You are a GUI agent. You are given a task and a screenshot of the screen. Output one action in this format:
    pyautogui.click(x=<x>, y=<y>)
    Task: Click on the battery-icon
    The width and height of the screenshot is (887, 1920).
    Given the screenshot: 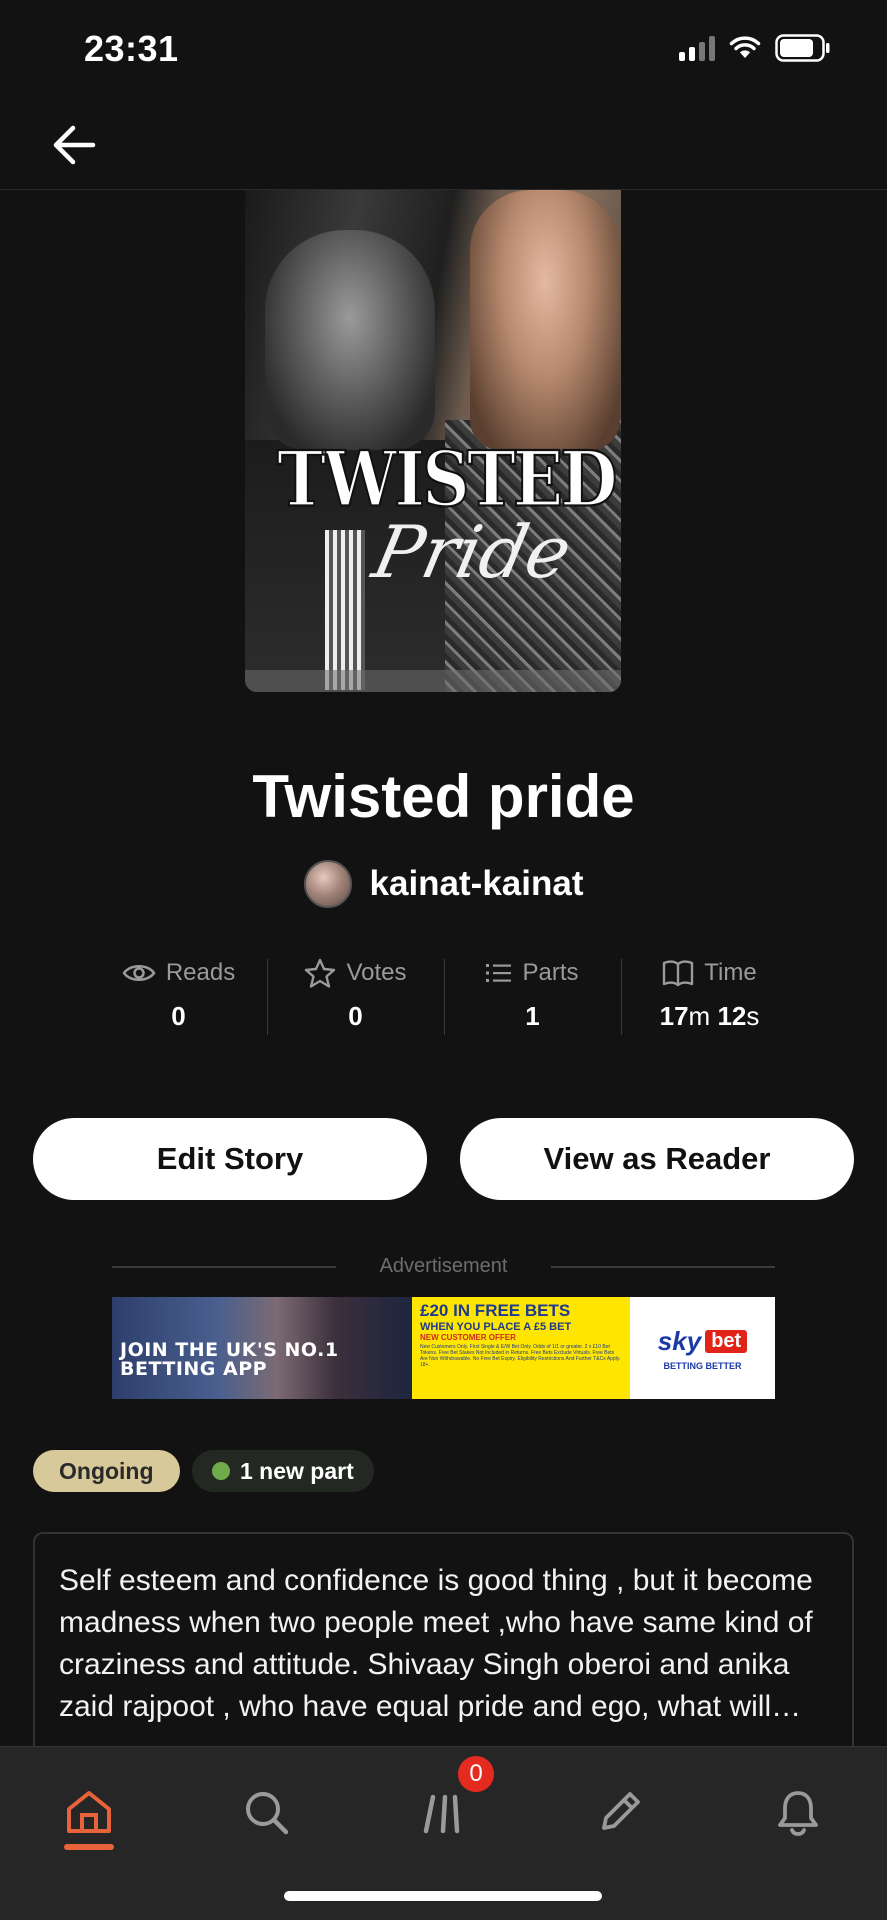 What is the action you would take?
    pyautogui.click(x=803, y=48)
    